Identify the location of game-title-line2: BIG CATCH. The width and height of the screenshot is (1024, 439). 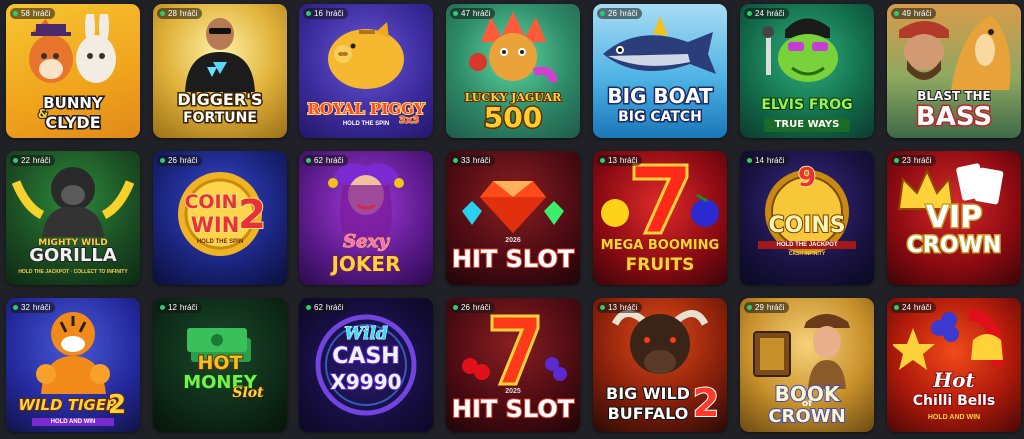
(660, 117).